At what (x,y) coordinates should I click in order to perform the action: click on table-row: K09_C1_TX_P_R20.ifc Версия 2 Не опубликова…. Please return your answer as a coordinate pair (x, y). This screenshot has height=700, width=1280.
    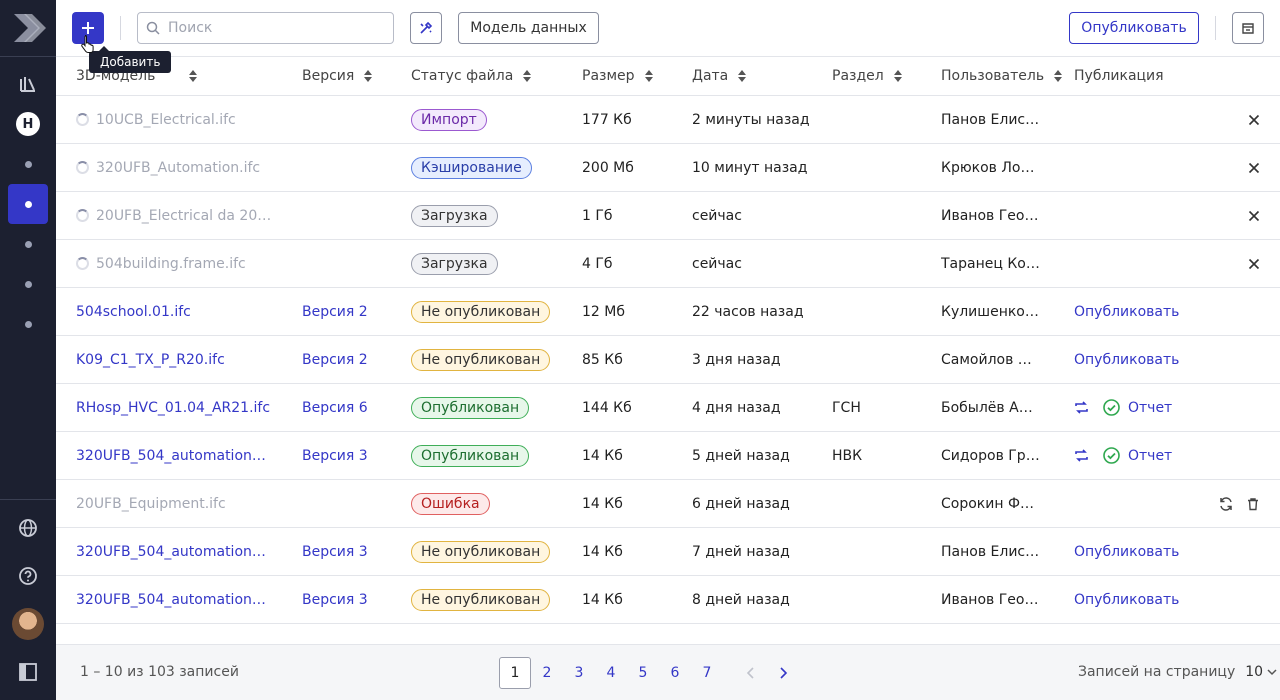
    Looking at the image, I should click on (668, 360).